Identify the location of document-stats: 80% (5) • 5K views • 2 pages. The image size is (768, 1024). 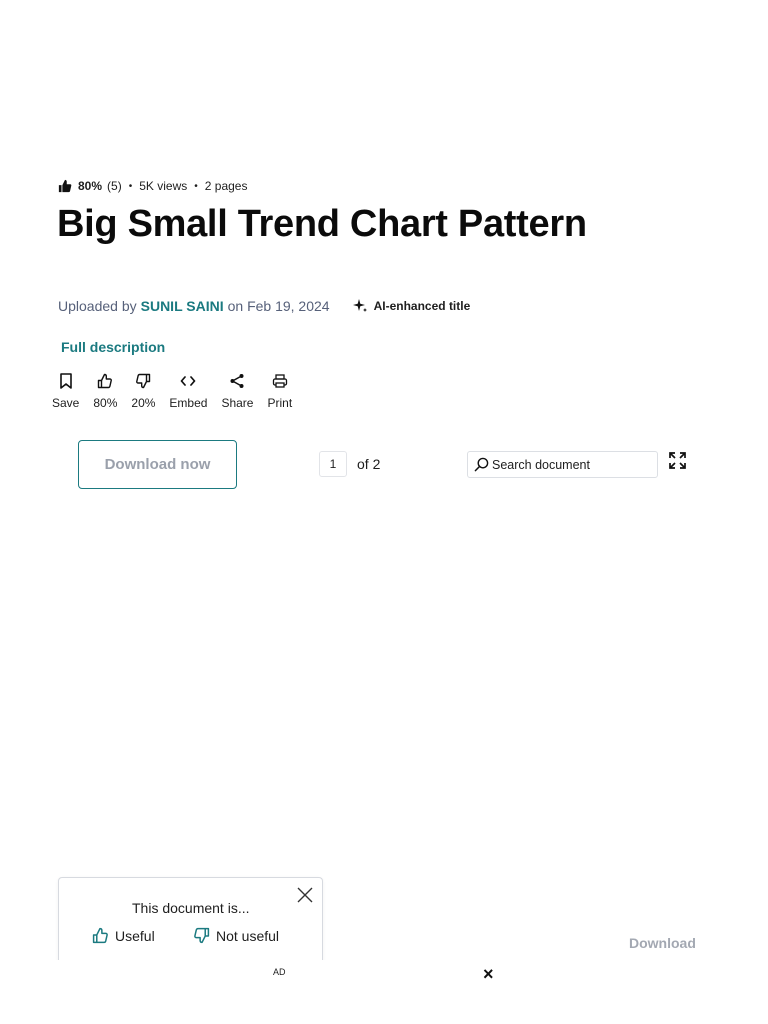
(152, 186).